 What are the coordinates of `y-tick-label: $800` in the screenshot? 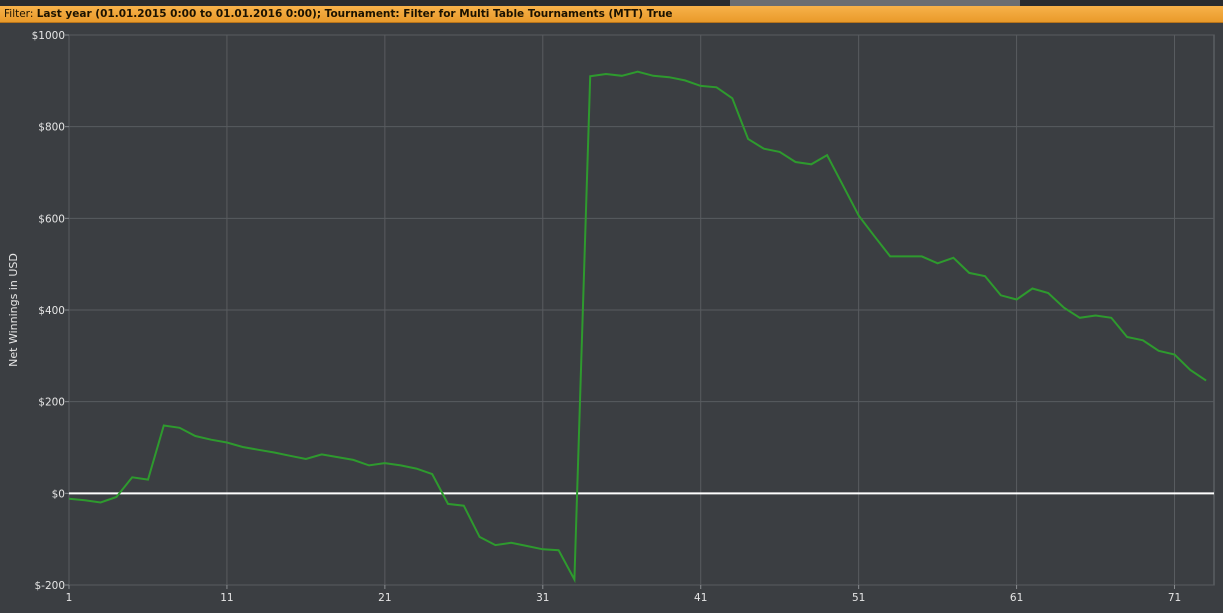 It's located at (51, 128).